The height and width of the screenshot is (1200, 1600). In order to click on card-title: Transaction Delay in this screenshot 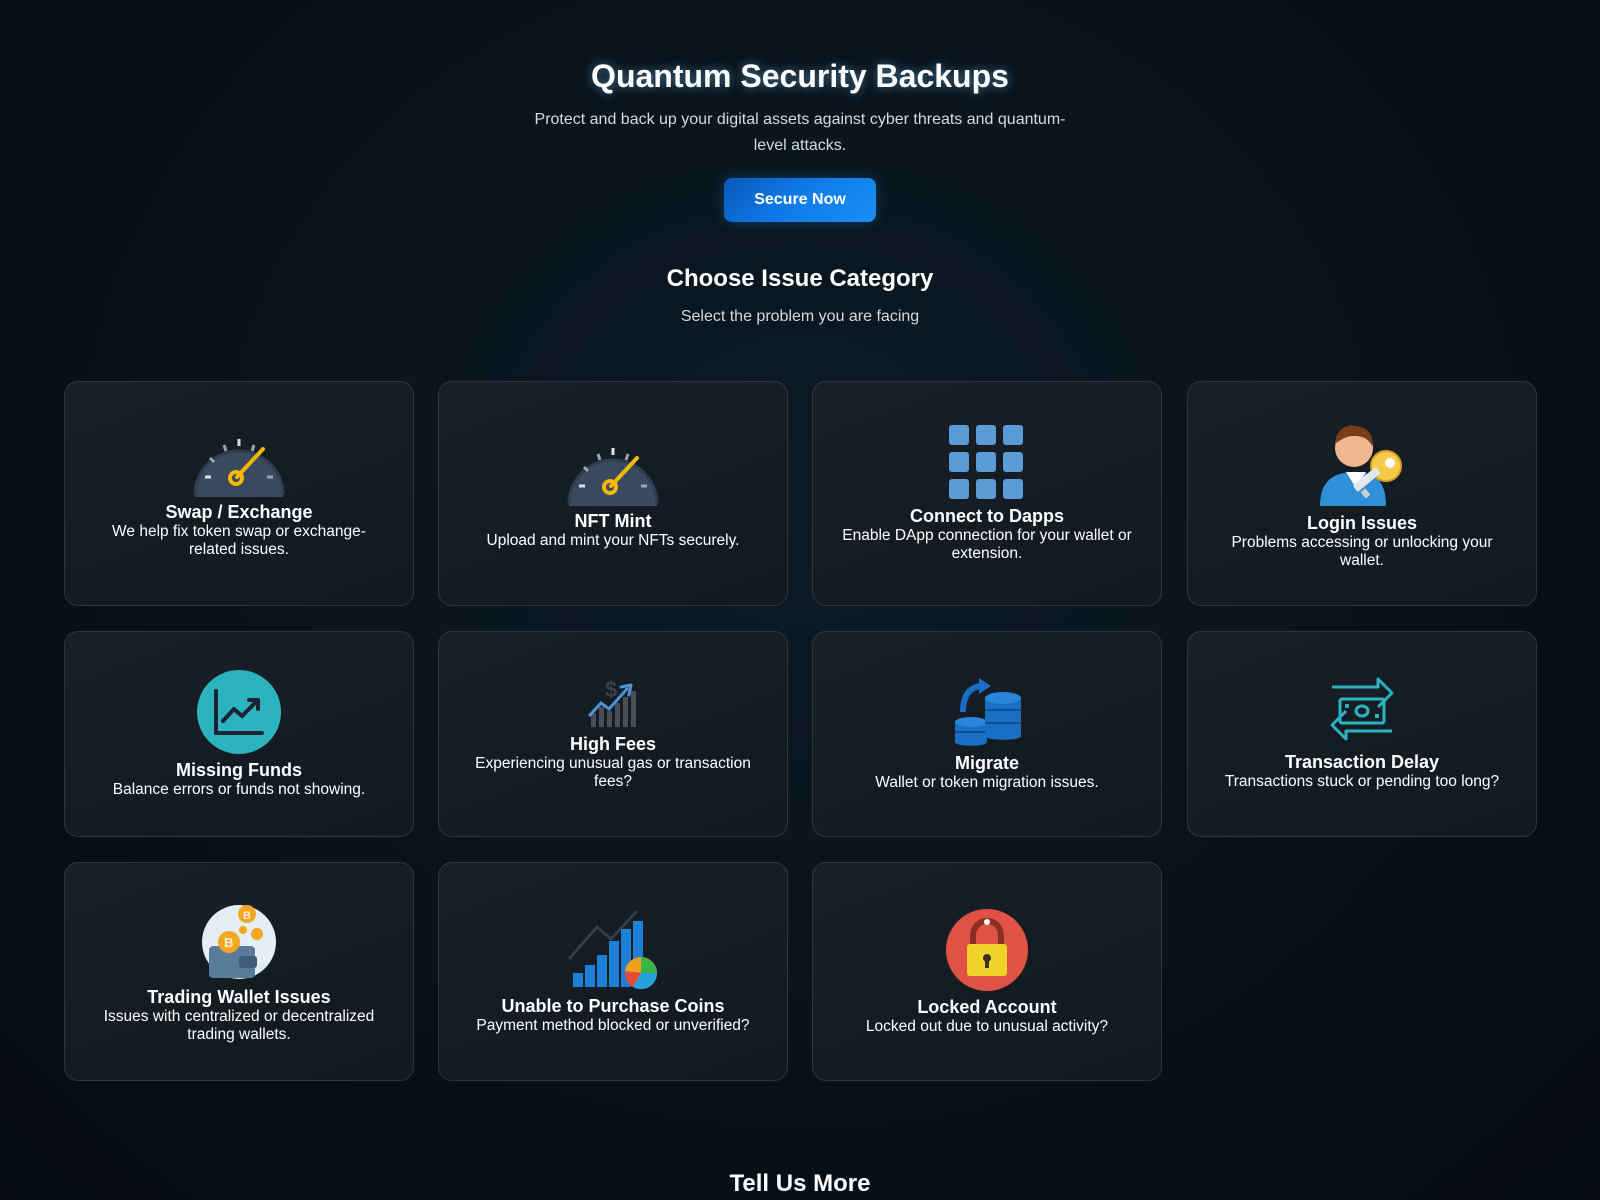, I will do `click(1362, 762)`.